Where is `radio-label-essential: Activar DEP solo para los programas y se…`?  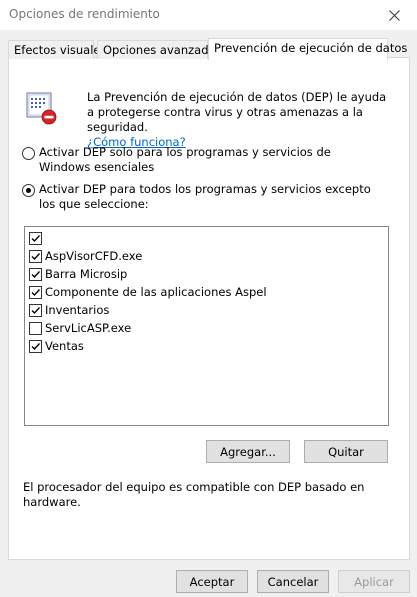
radio-label-essential: Activar DEP solo para los programas y se… is located at coordinates (185, 159).